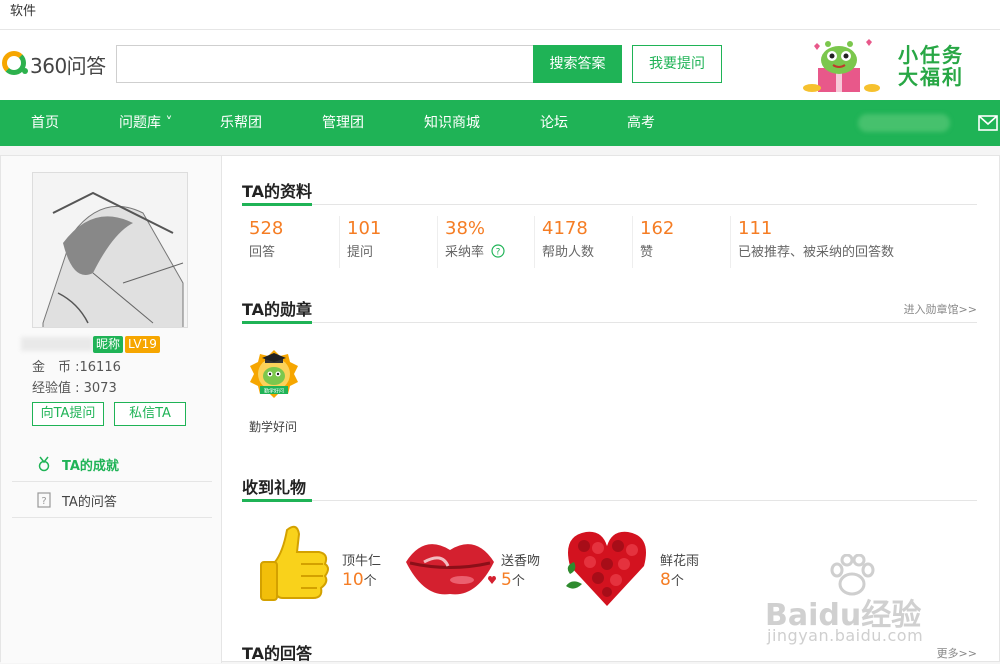  Describe the element at coordinates (513, 580) in the screenshot. I see `gift-count: 5个` at that location.